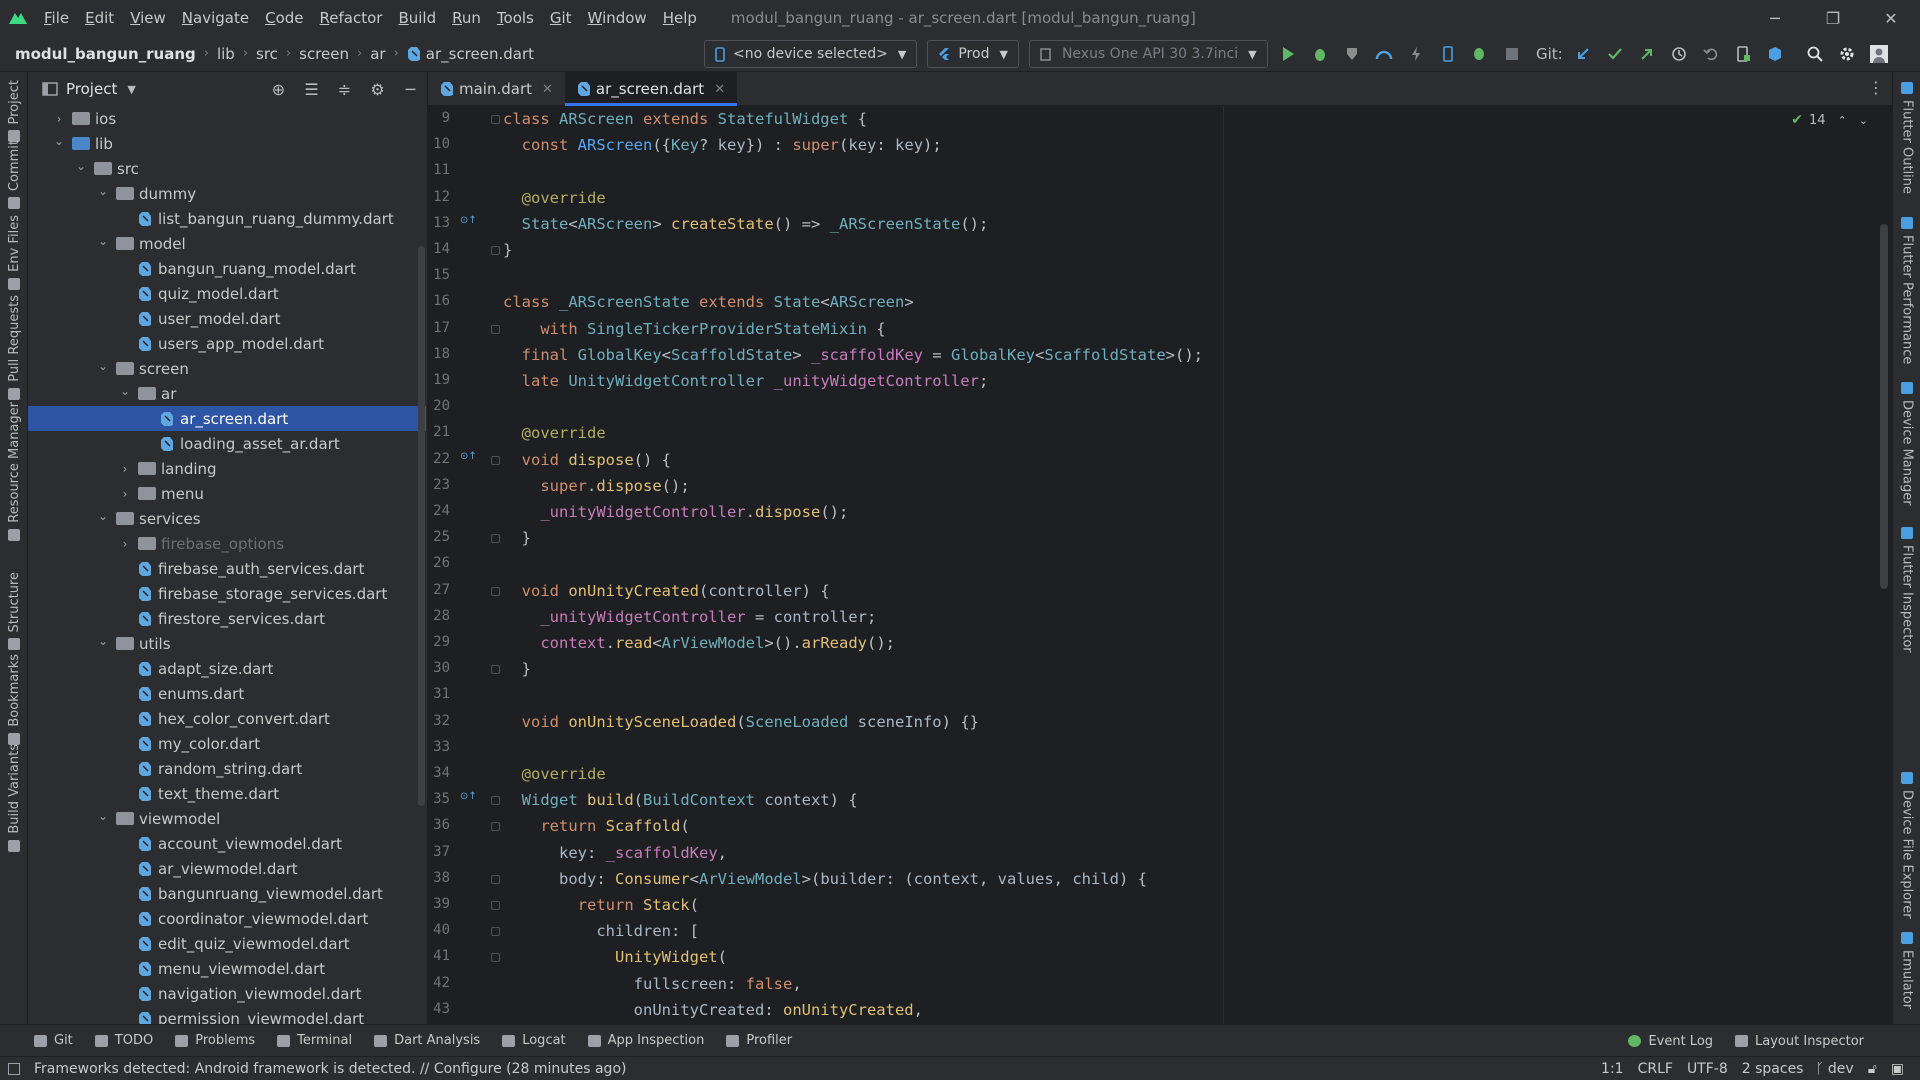 The width and height of the screenshot is (1920, 1080). I want to click on tree-folder-item: ⌄ services, so click(227, 518).